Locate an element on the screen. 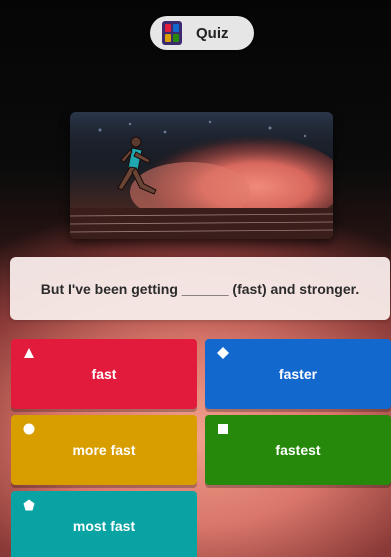  answer-label: fast is located at coordinates (104, 374).